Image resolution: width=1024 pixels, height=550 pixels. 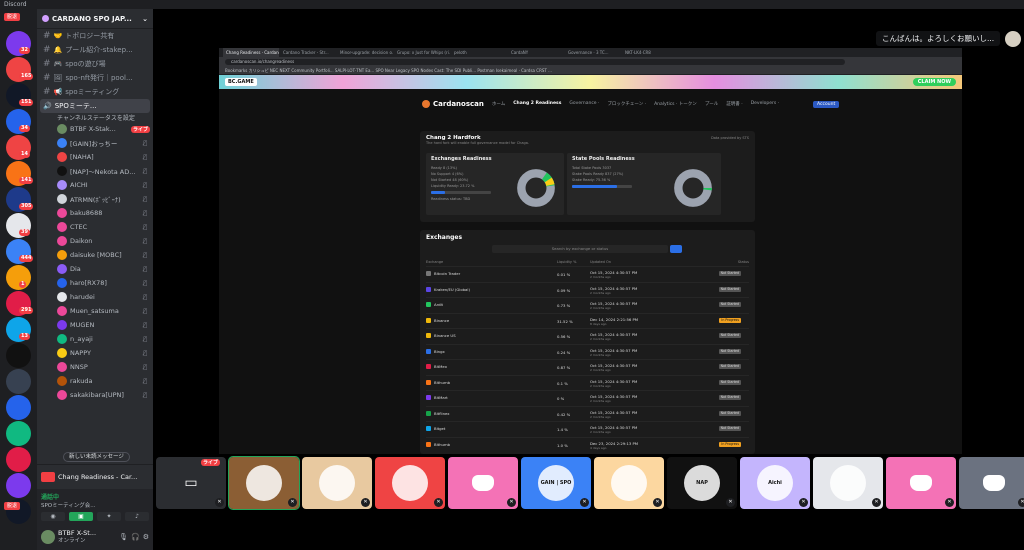 I want to click on url-bar: cardanoscan.io/changreadiness, so click(x=590, y=61).